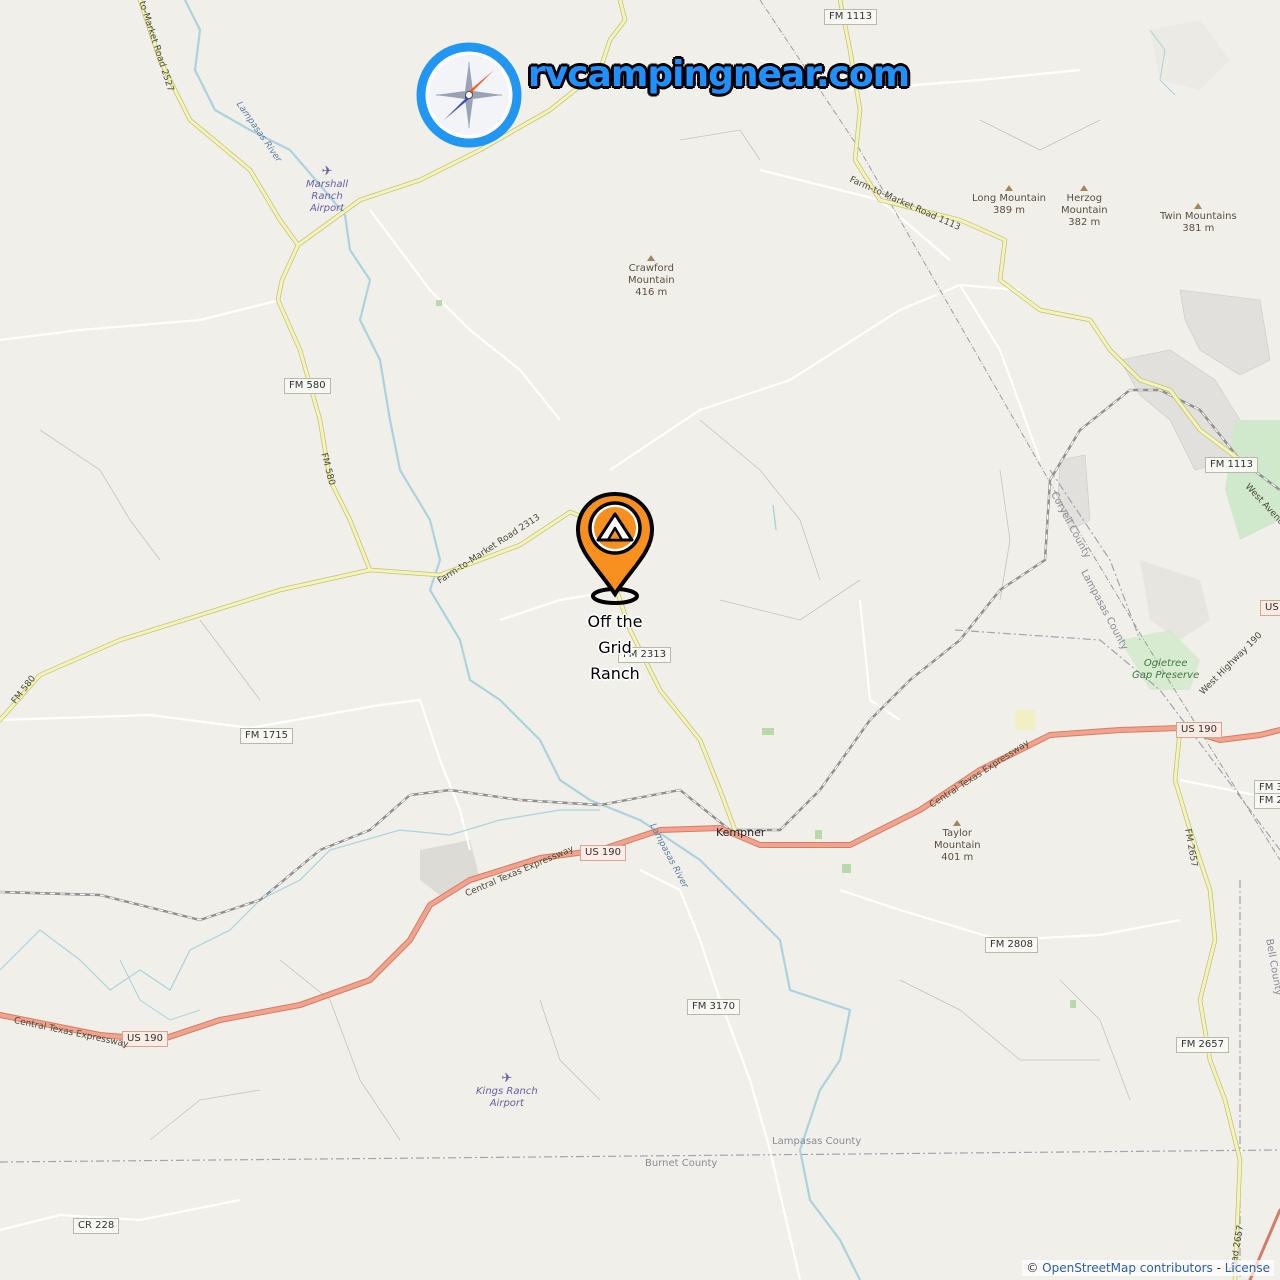  I want to click on park-label-ogletree-gap-preserve: Ogletree Gap Preserve, so click(1166, 669).